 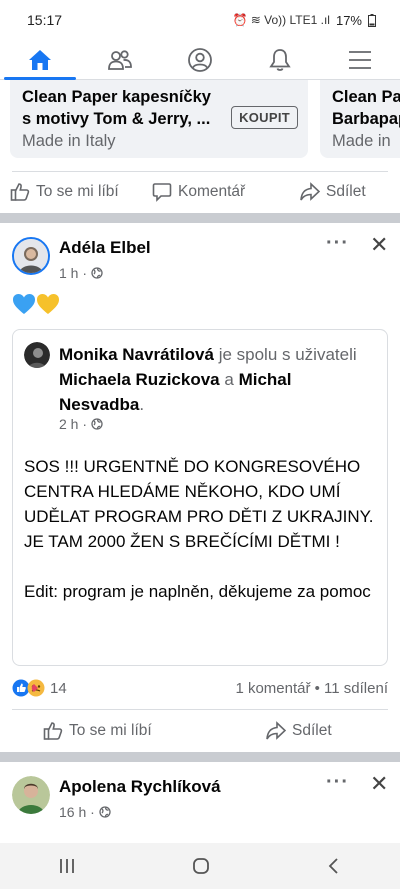 I want to click on friends-icon, so click(x=120, y=59).